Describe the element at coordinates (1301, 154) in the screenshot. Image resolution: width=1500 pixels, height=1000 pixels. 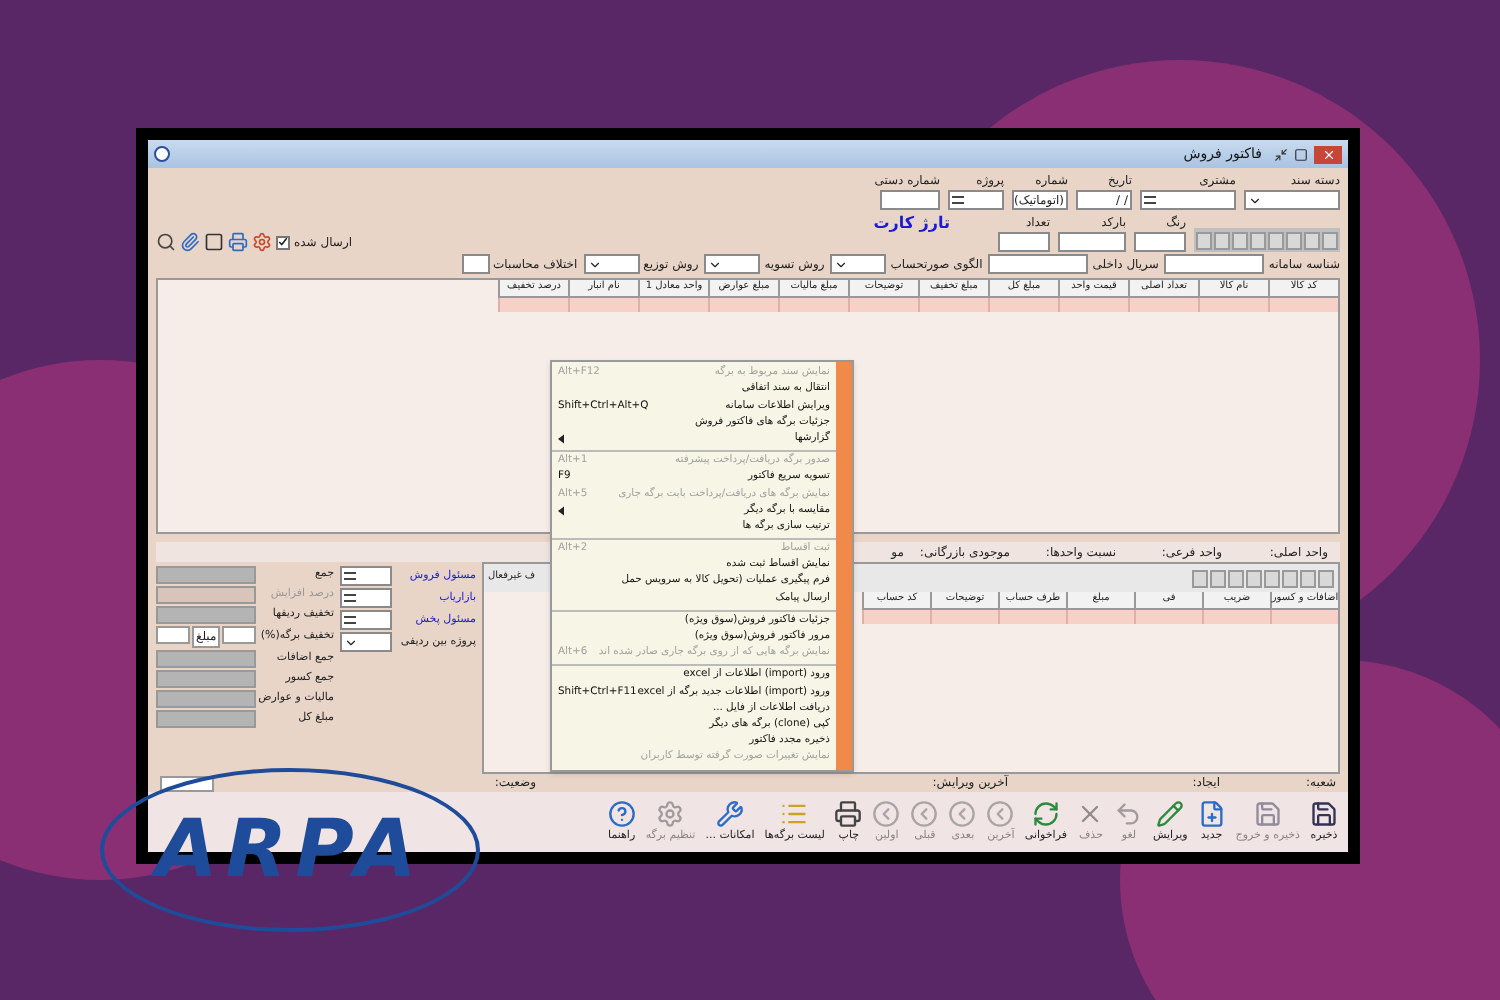
I see `maximize-icon` at that location.